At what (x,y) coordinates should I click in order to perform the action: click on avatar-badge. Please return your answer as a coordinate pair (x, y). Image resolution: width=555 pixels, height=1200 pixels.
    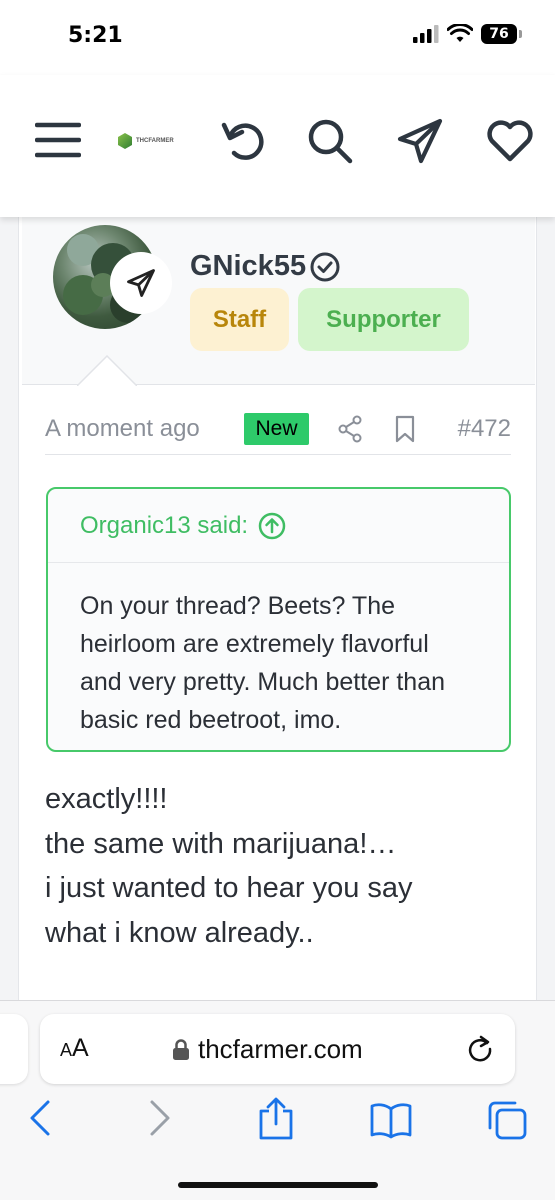
    Looking at the image, I should click on (141, 283).